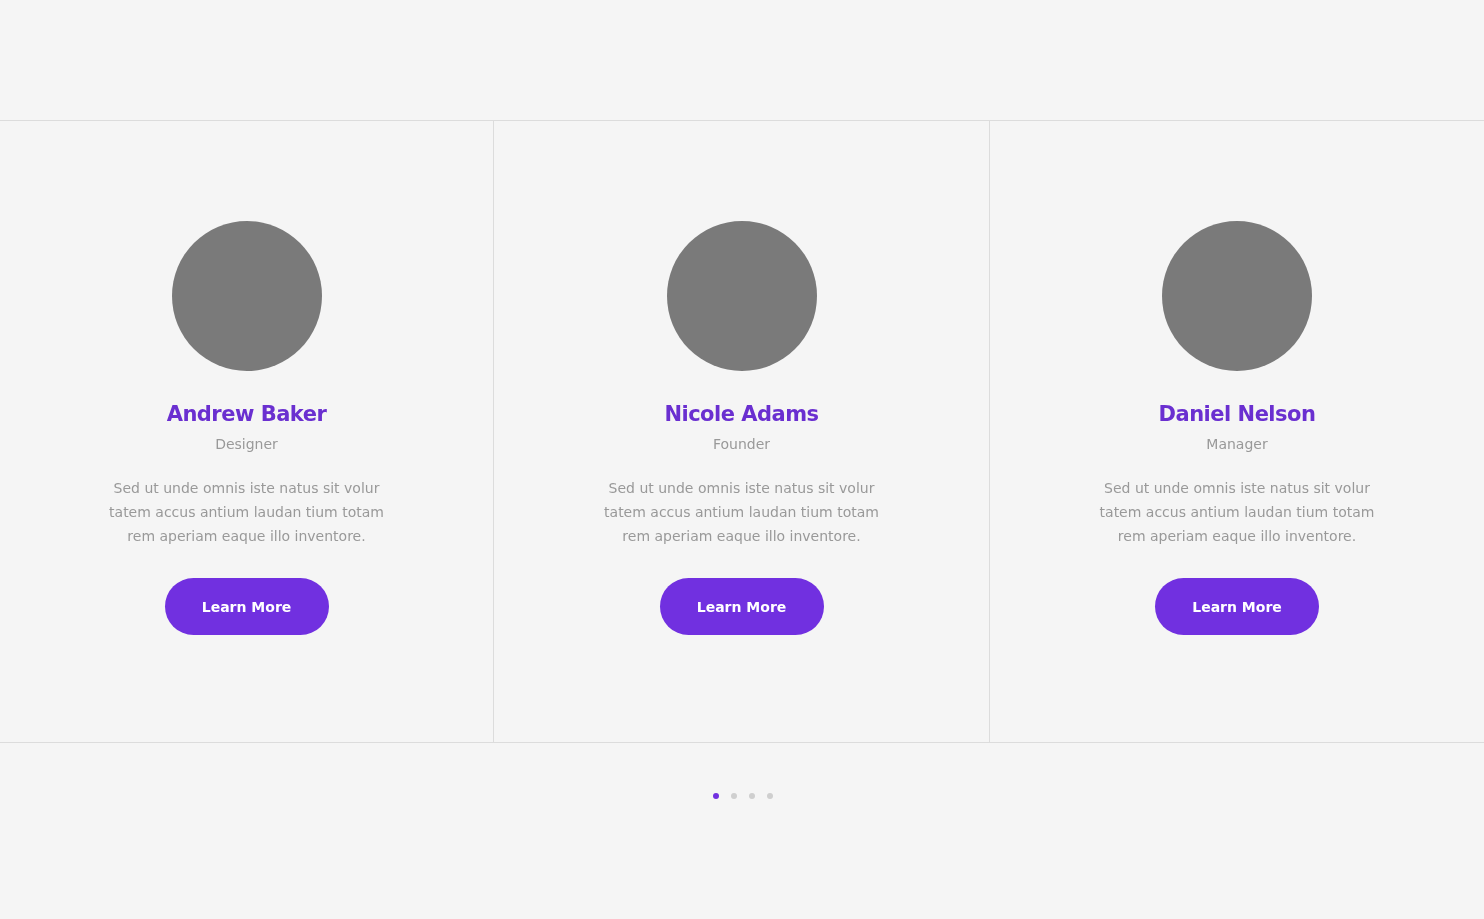 The height and width of the screenshot is (919, 1484). Describe the element at coordinates (741, 414) in the screenshot. I see `member-name: Nicole Adams` at that location.